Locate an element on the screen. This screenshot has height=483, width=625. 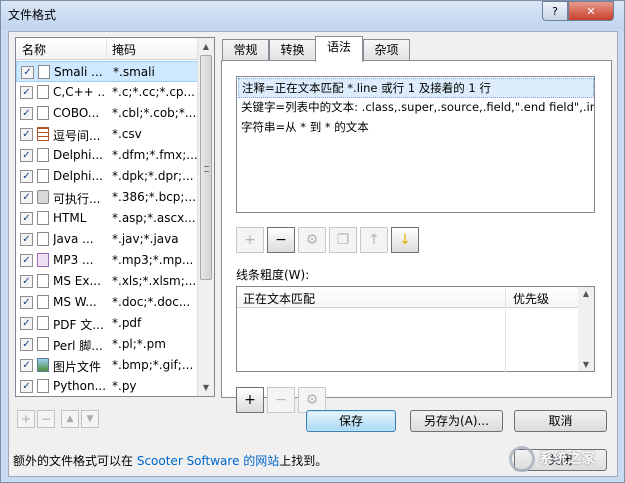
cancel-button: 取消 is located at coordinates (560, 421).